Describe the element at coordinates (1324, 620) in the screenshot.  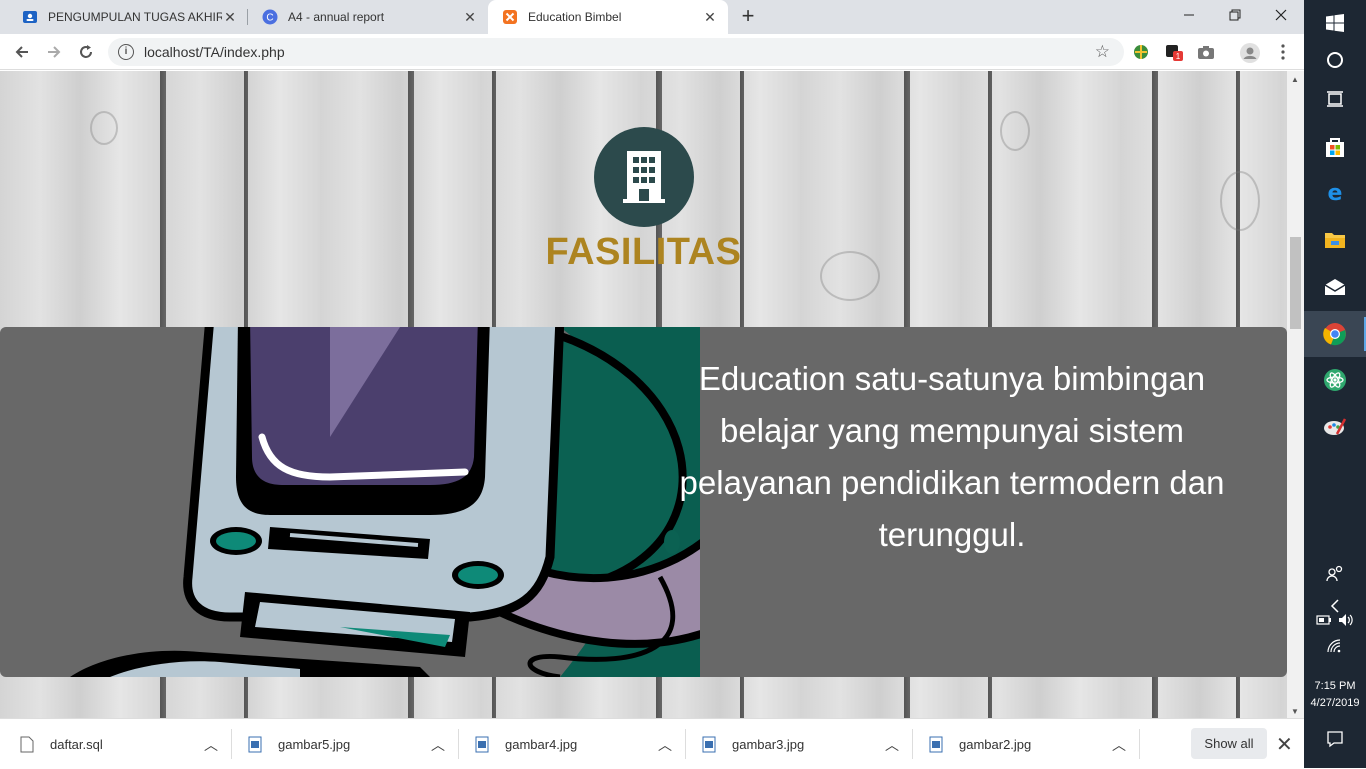
I see `battery-icon` at that location.